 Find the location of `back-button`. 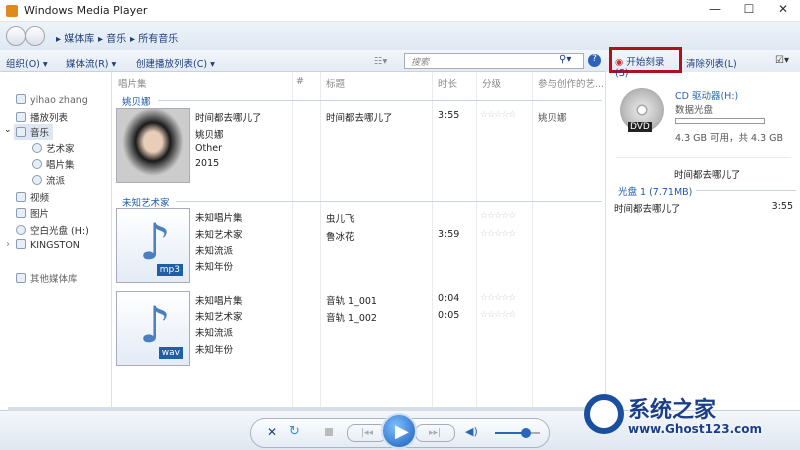

back-button is located at coordinates (16, 36).